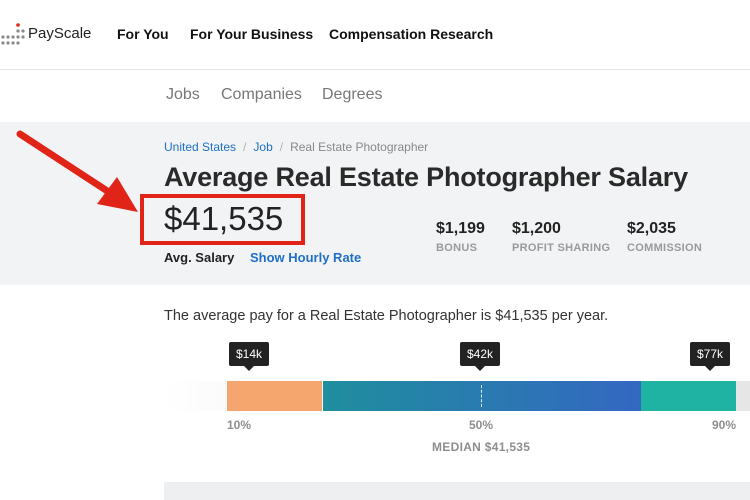  Describe the element at coordinates (411, 34) in the screenshot. I see `nav-compensation-research: Compensation Research` at that location.